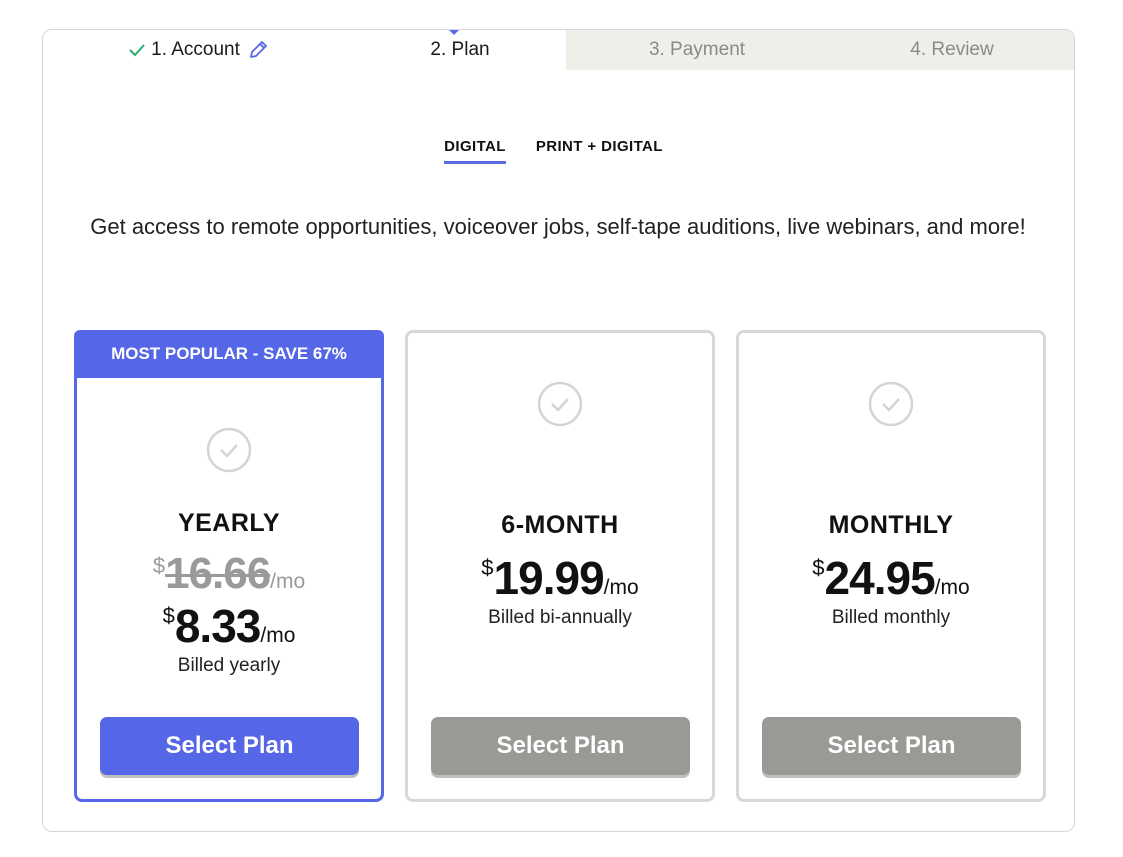 Image resolution: width=1123 pixels, height=857 pixels. I want to click on tab-digital: DIGITAL, so click(475, 151).